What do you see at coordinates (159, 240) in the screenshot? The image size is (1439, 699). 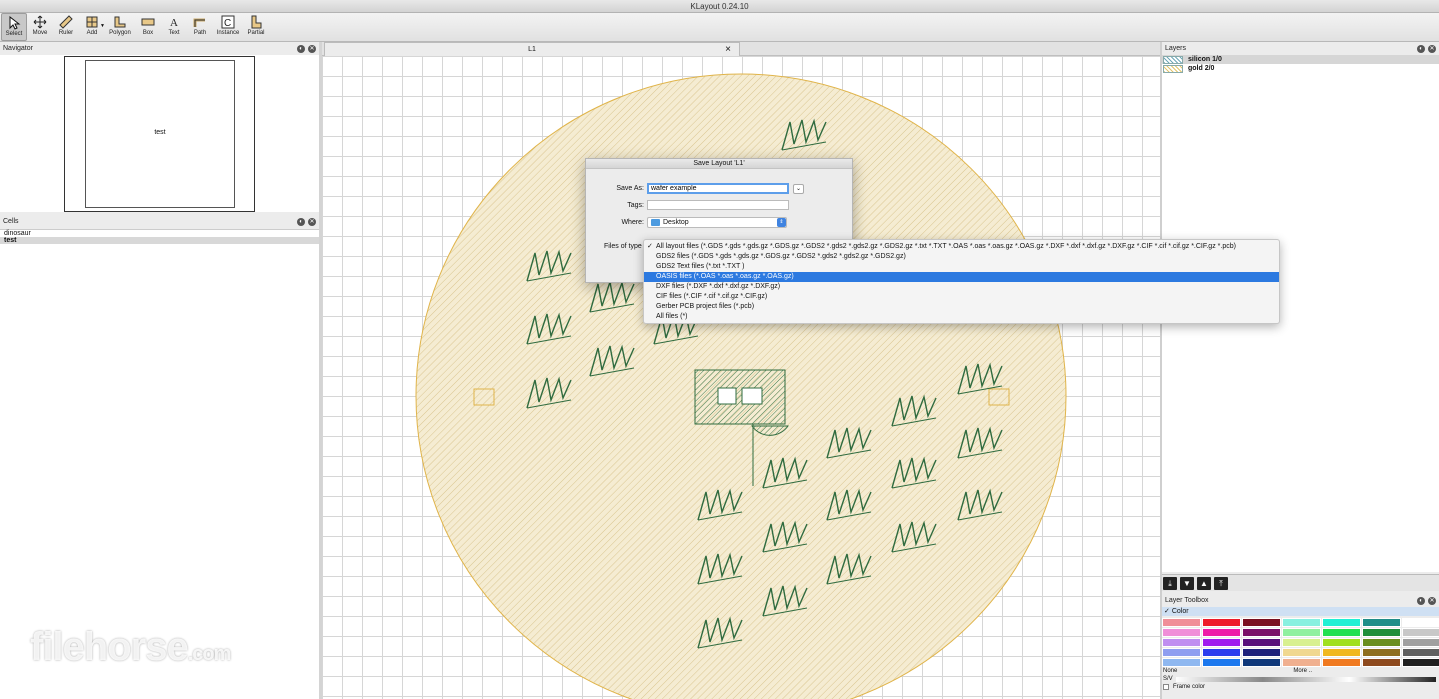 I see `cell-item: test` at bounding box center [159, 240].